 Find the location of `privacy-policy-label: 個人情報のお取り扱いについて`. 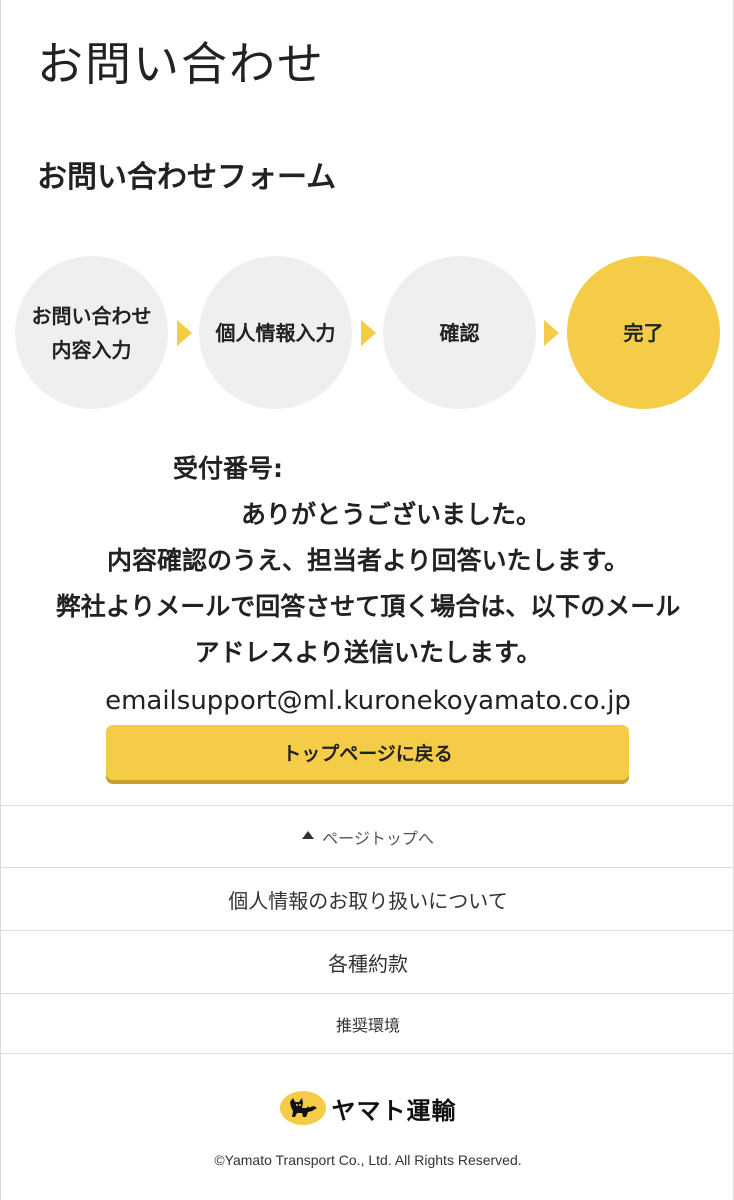

privacy-policy-label: 個人情報のお取り扱いについて is located at coordinates (368, 900).